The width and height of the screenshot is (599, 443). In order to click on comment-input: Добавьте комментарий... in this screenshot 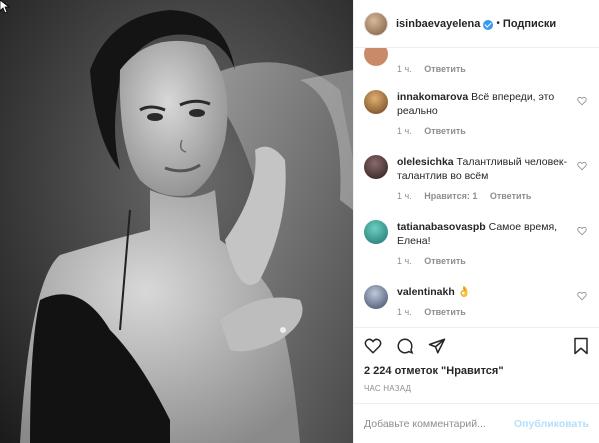, I will do `click(439, 424)`.